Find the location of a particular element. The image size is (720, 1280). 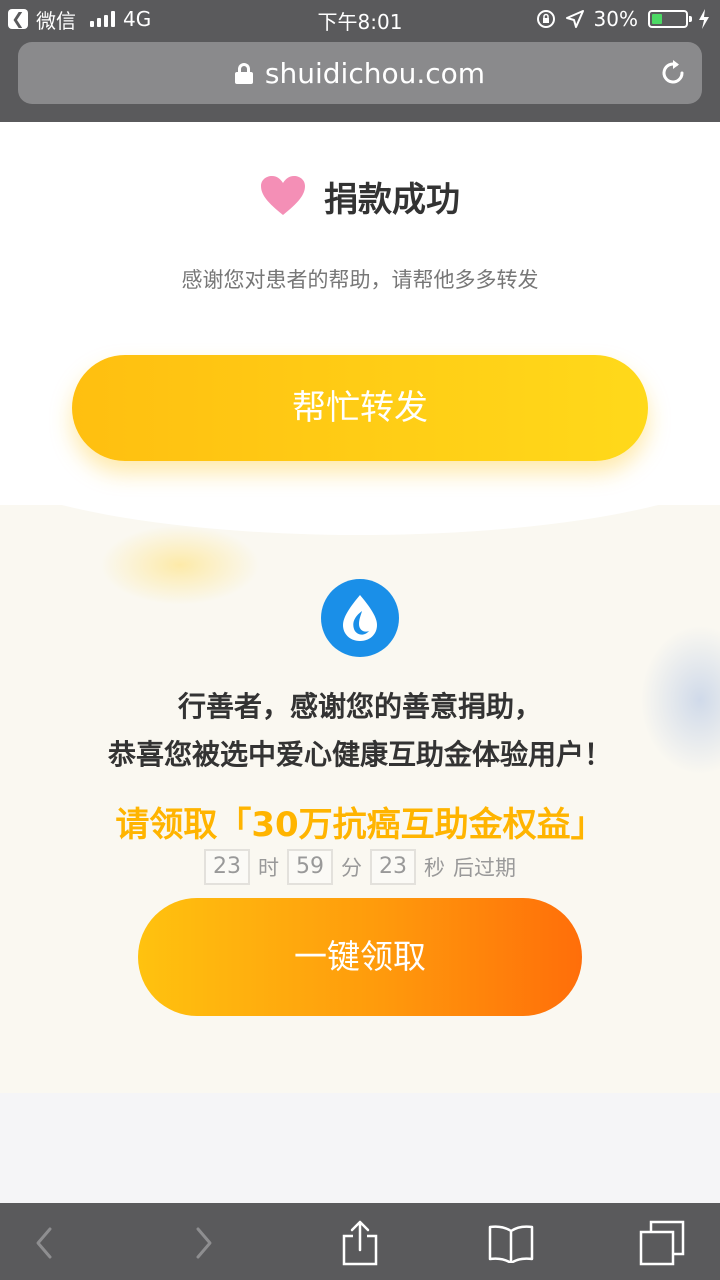

share-button: 帮忙转发 is located at coordinates (360, 408).